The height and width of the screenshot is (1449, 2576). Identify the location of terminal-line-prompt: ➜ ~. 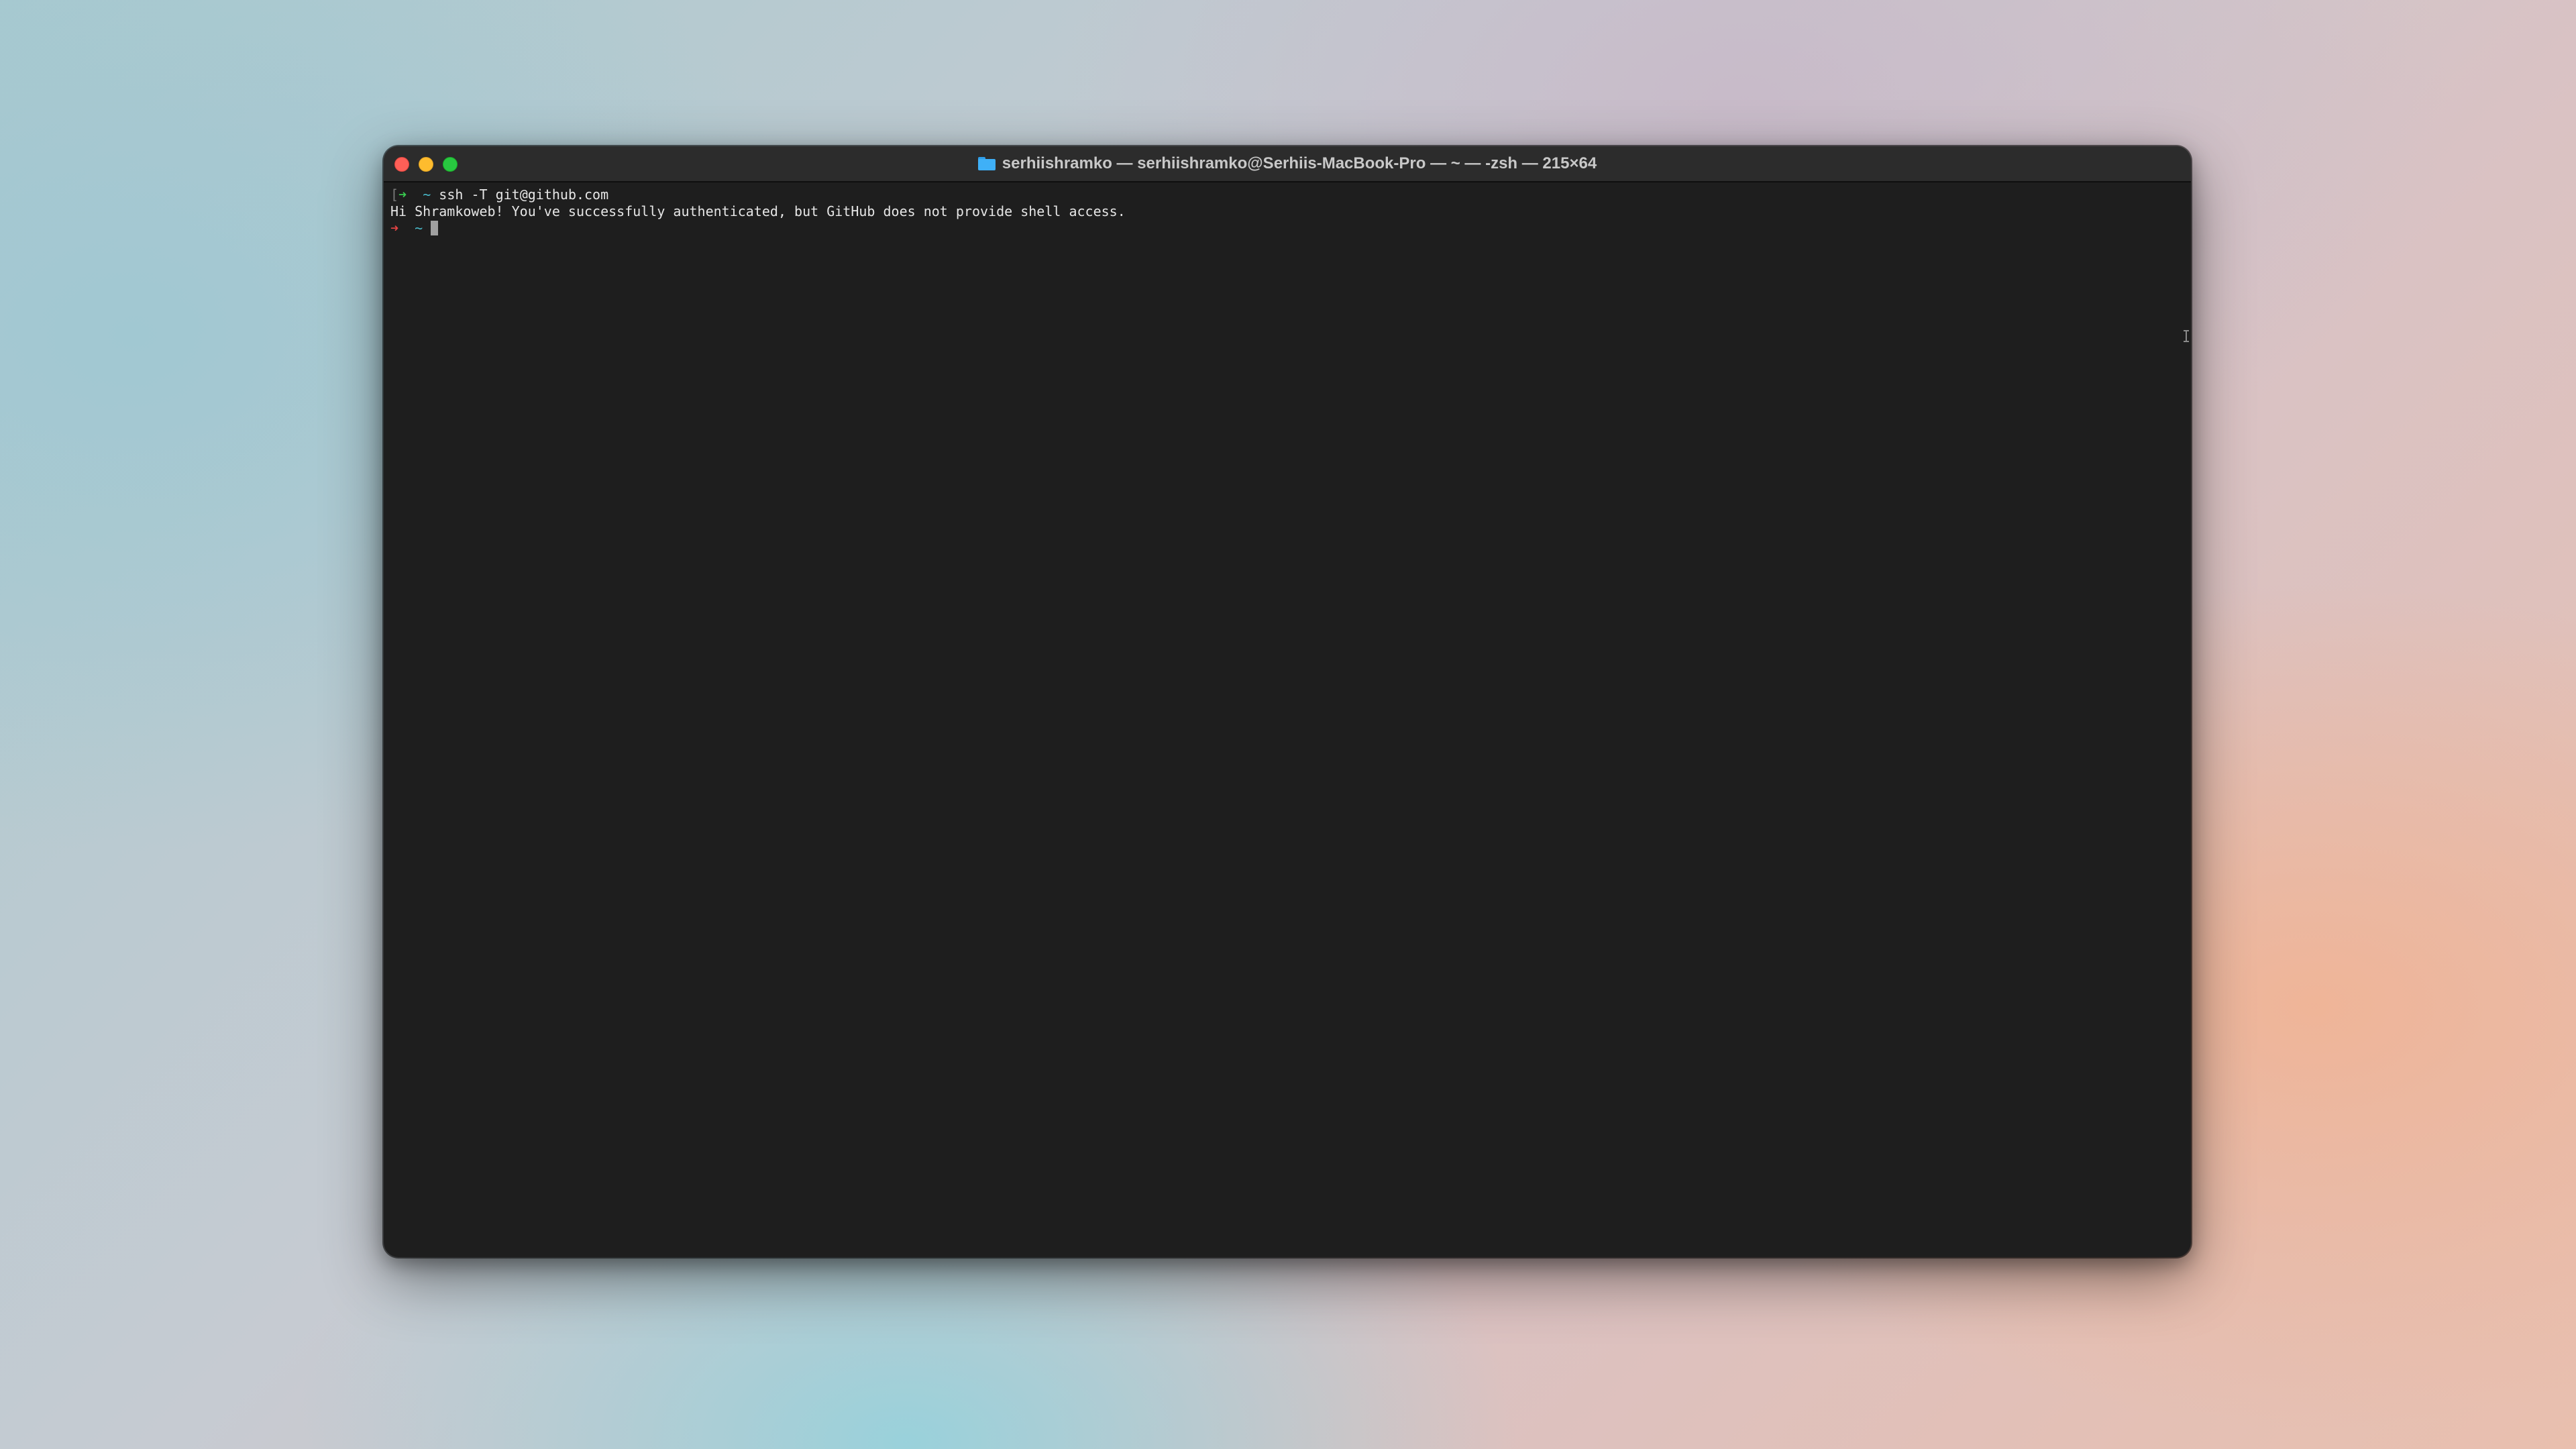
(1284, 228).